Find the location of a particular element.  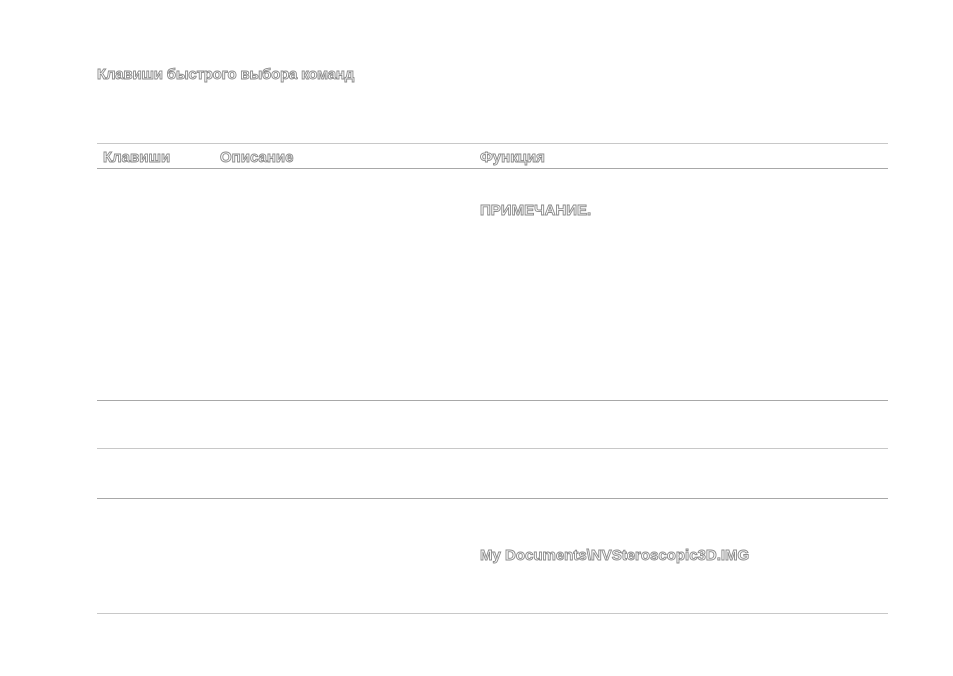

header-keys: Клавиши is located at coordinates (137, 158).